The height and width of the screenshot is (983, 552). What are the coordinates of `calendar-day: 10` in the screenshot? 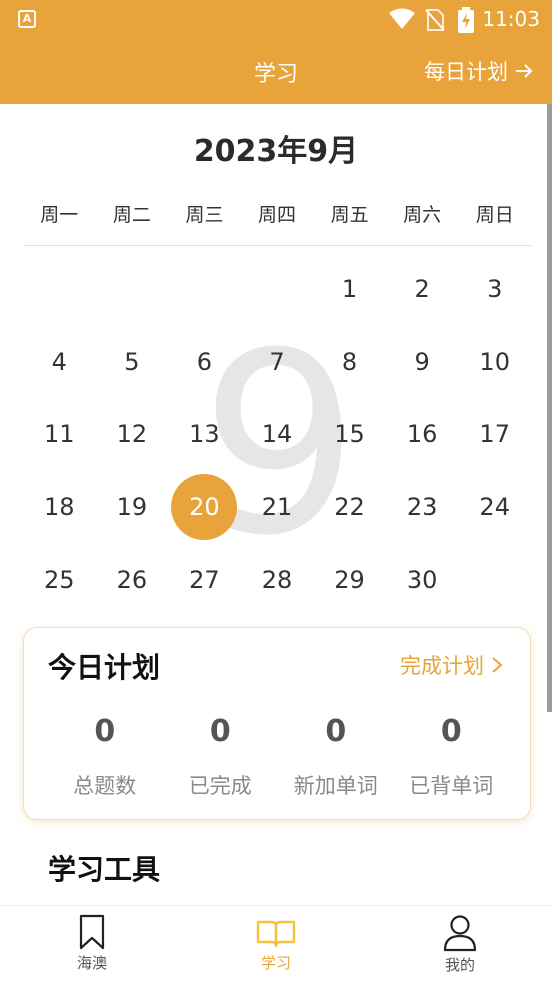 It's located at (494, 362).